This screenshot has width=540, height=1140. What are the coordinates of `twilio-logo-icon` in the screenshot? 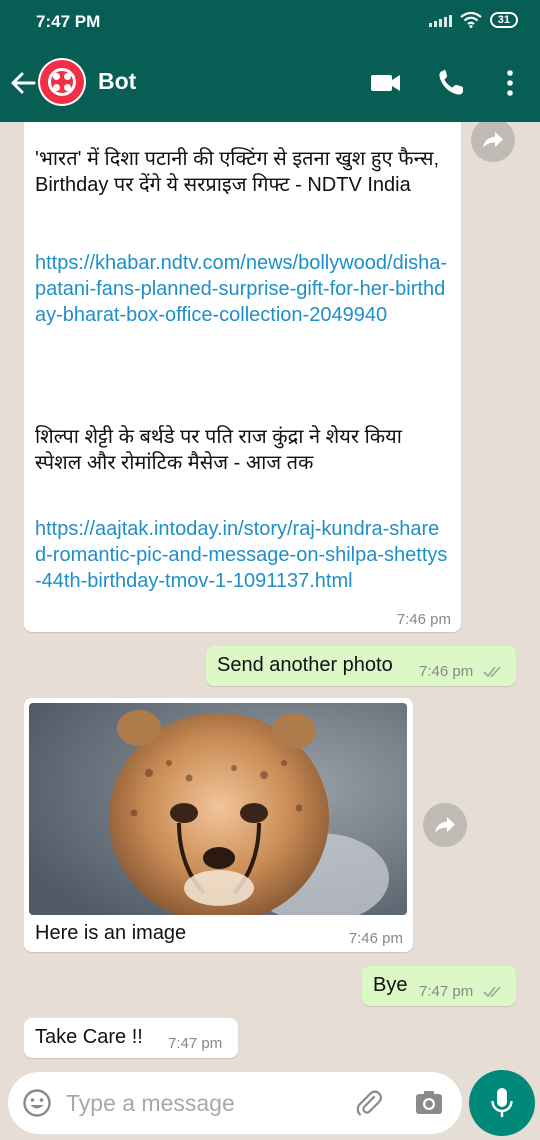 It's located at (62, 82).